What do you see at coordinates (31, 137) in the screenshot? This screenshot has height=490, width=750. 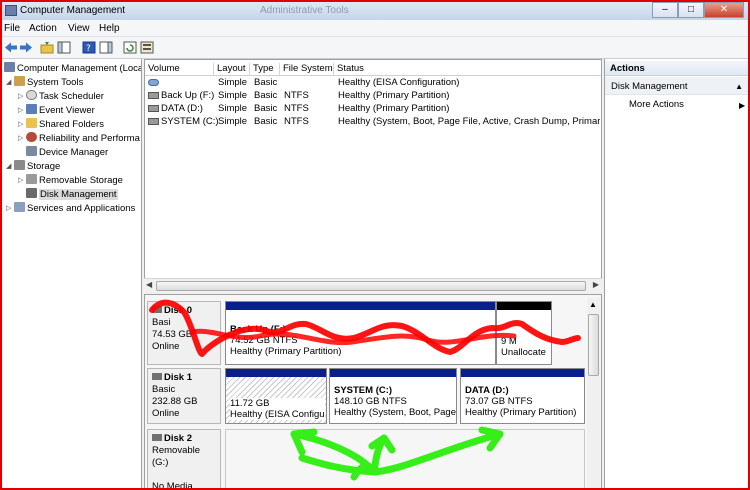 I see `performance-icon` at bounding box center [31, 137].